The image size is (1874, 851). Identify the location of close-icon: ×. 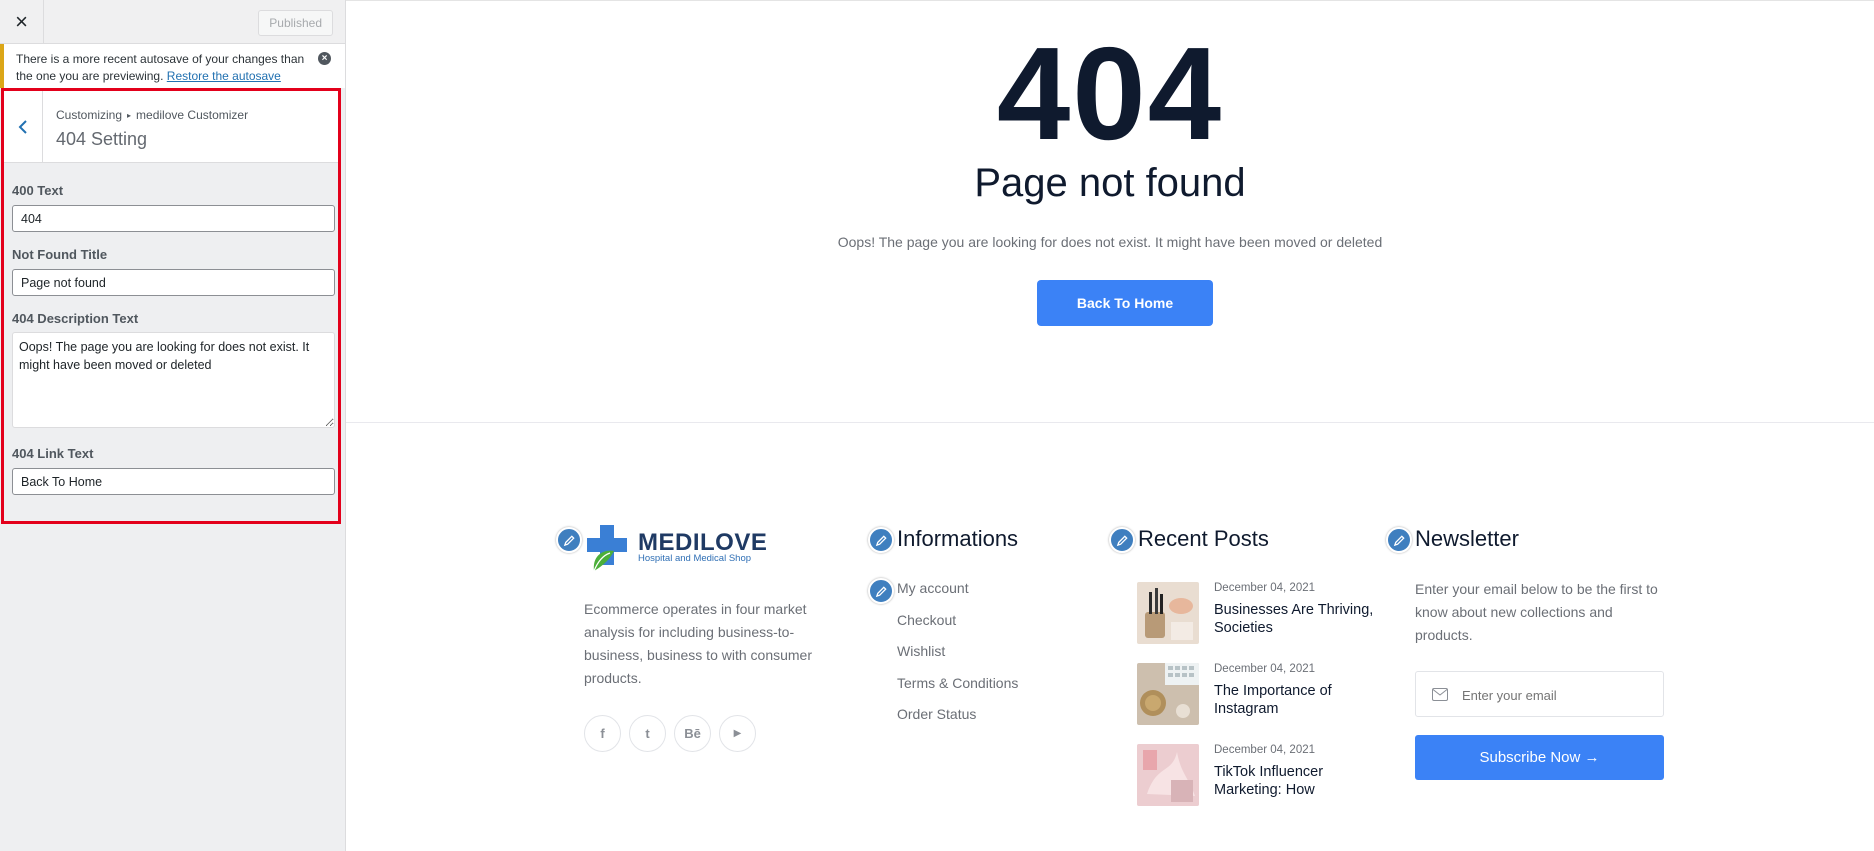
(22, 22).